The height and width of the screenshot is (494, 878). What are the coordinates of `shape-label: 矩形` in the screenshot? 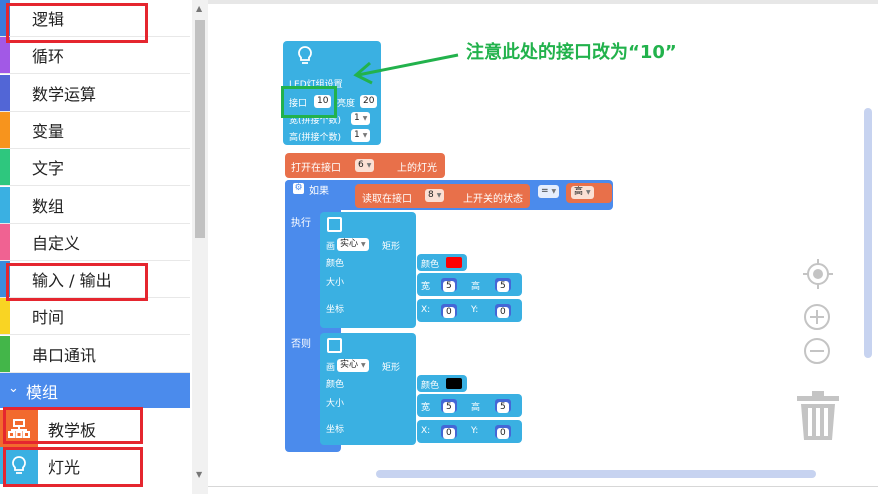 It's located at (391, 247).